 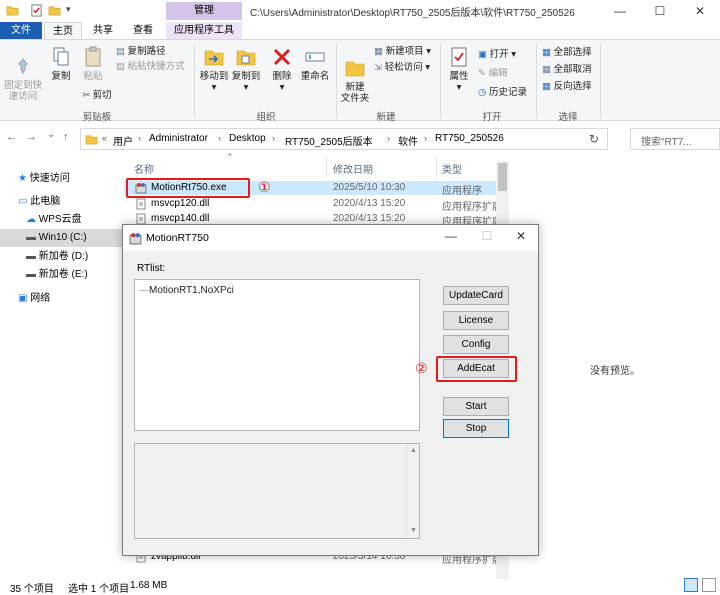 What do you see at coordinates (31, 137) in the screenshot?
I see `forward-button: →` at bounding box center [31, 137].